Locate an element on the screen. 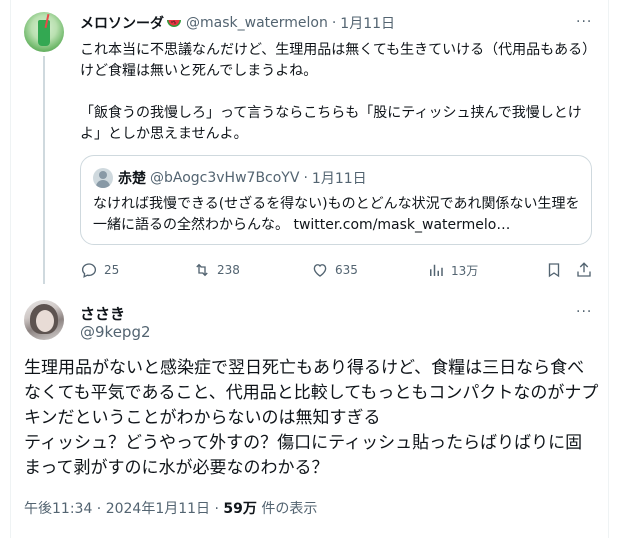 This screenshot has height=538, width=636. tweet-timestamp: 午後11:34 · 2024年1月11日 · is located at coordinates (123, 509).